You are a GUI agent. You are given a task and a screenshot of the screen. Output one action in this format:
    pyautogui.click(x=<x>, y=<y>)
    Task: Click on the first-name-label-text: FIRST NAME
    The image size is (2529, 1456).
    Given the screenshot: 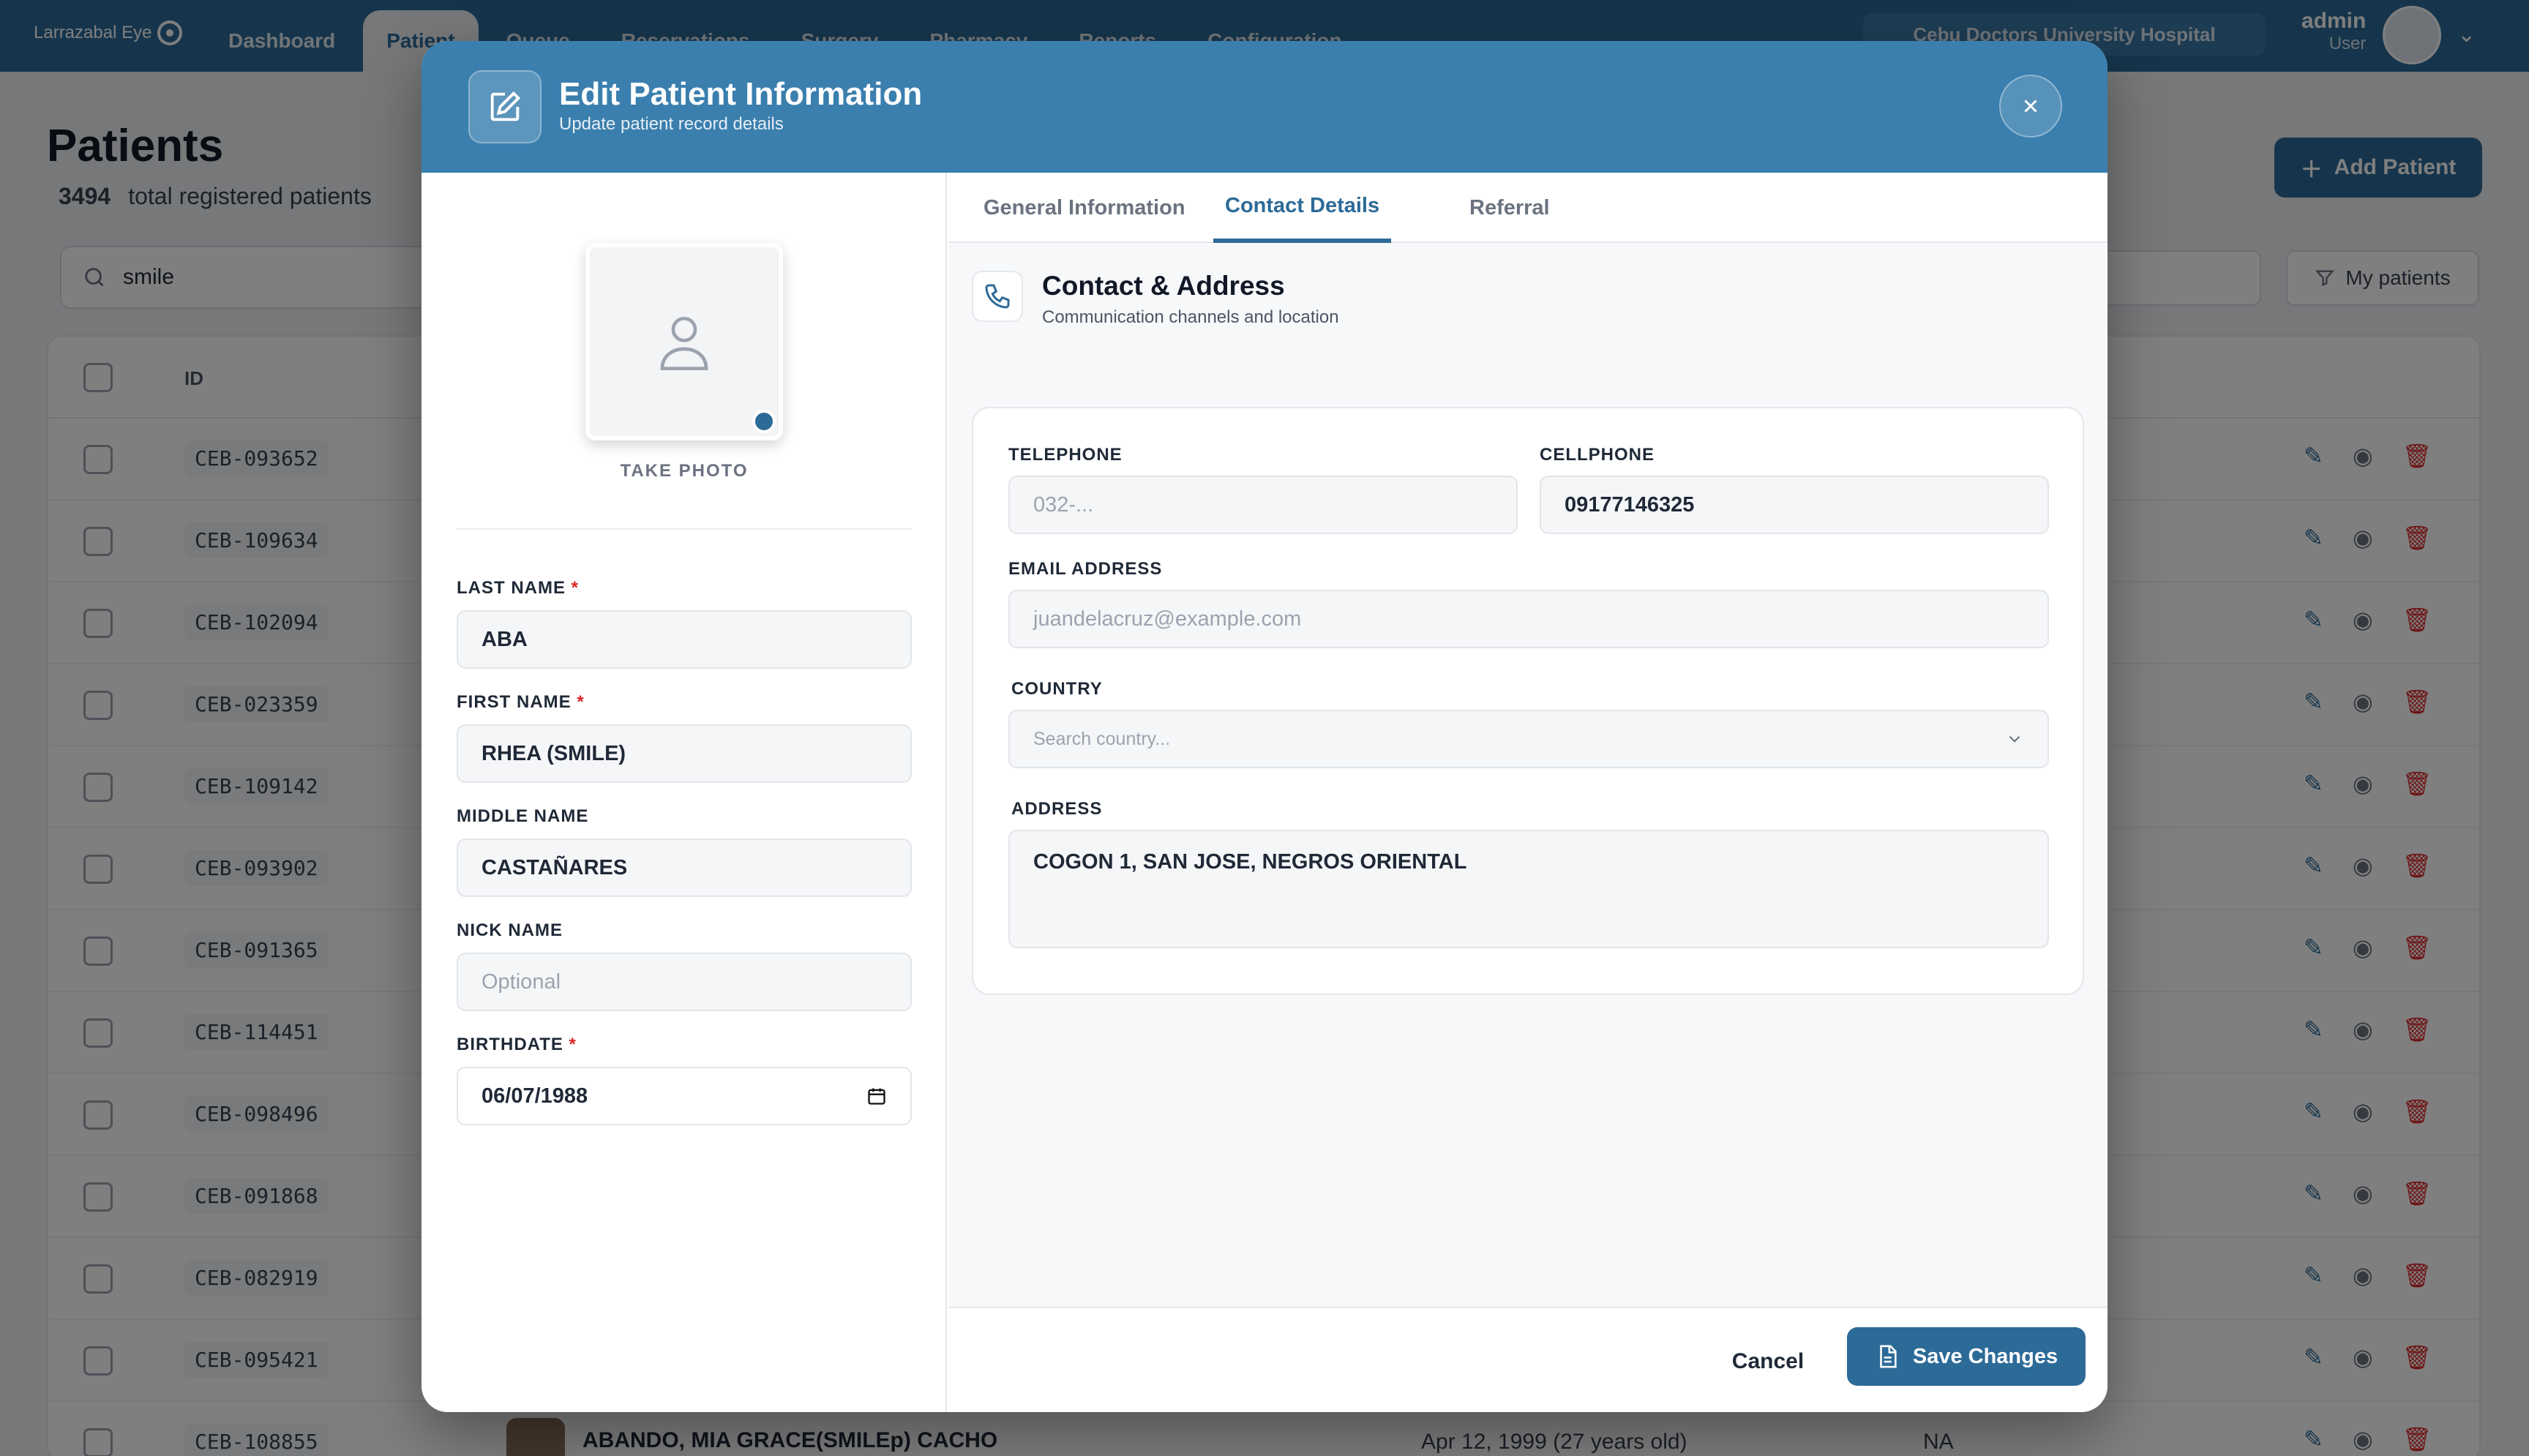 What is the action you would take?
    pyautogui.click(x=514, y=702)
    